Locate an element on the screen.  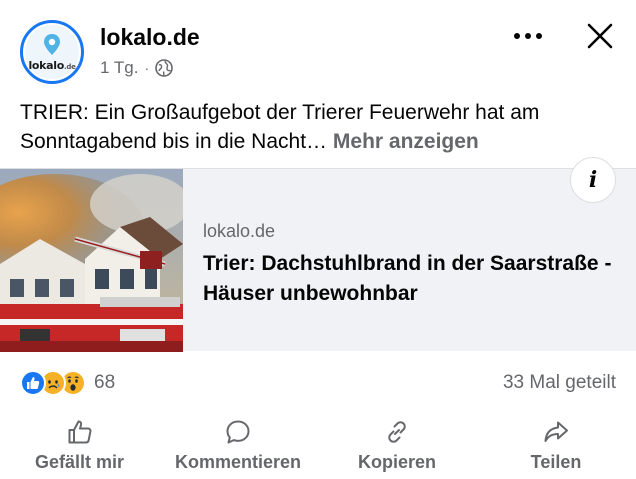
copy-link-button: Kopieren is located at coordinates (397, 445).